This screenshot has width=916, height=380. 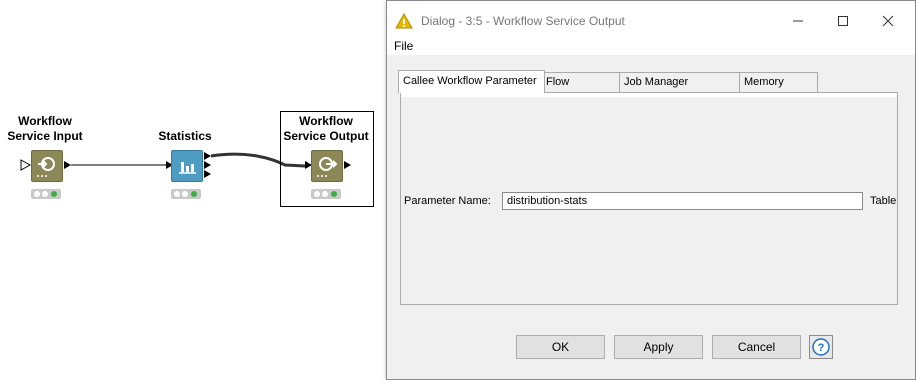 What do you see at coordinates (658, 347) in the screenshot?
I see `apply-button: Apply` at bounding box center [658, 347].